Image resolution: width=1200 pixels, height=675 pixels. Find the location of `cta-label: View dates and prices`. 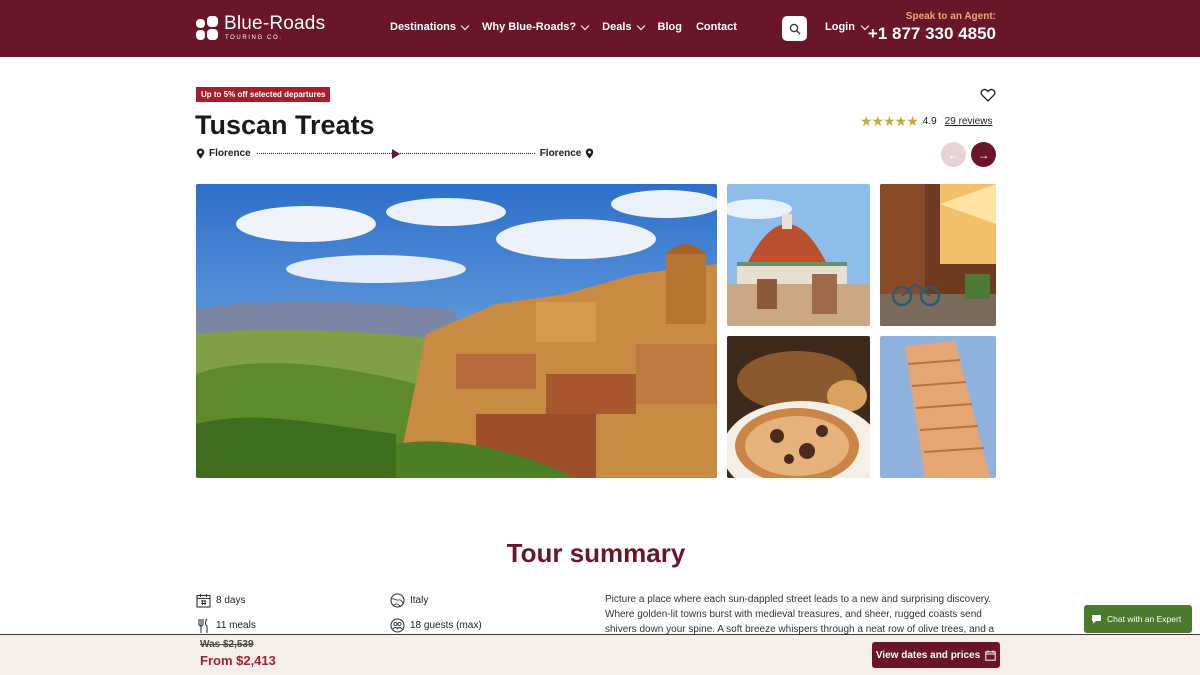

cta-label: View dates and prices is located at coordinates (928, 655).